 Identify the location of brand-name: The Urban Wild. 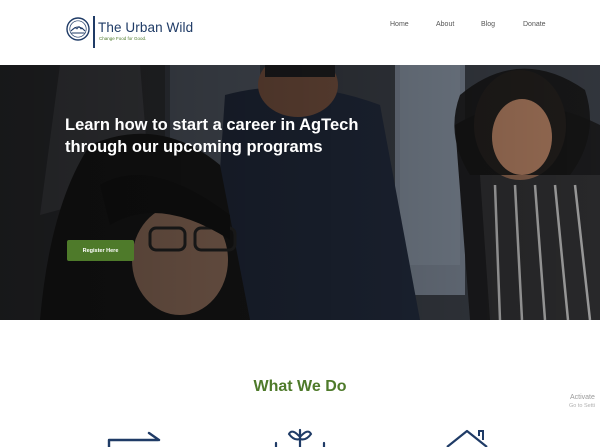
(145, 27).